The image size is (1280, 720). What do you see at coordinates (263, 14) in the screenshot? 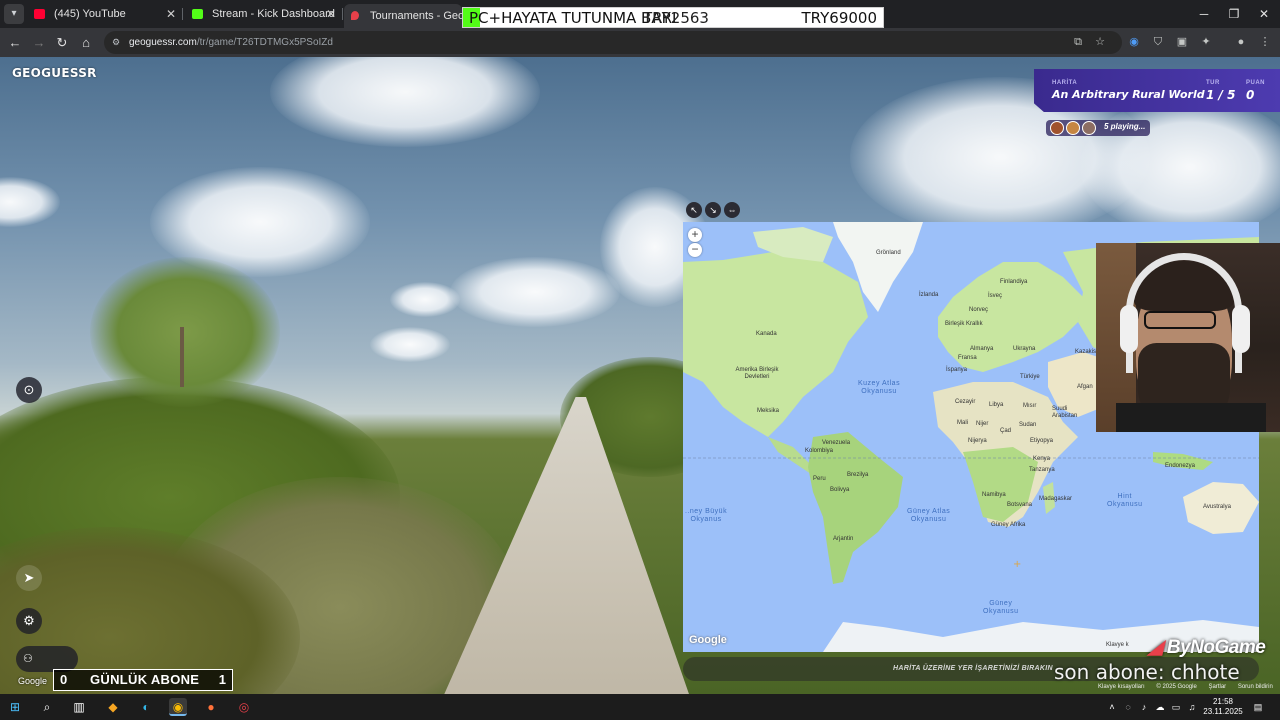
I see `tab-kick-dashboard: Stream - Kick Dashboard ✕` at bounding box center [263, 14].